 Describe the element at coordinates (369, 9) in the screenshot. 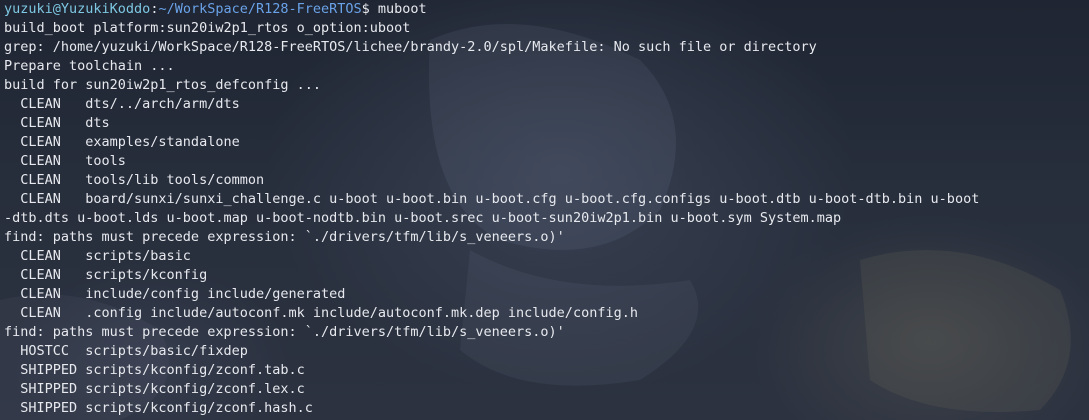

I see `prompt-symbol: $` at that location.